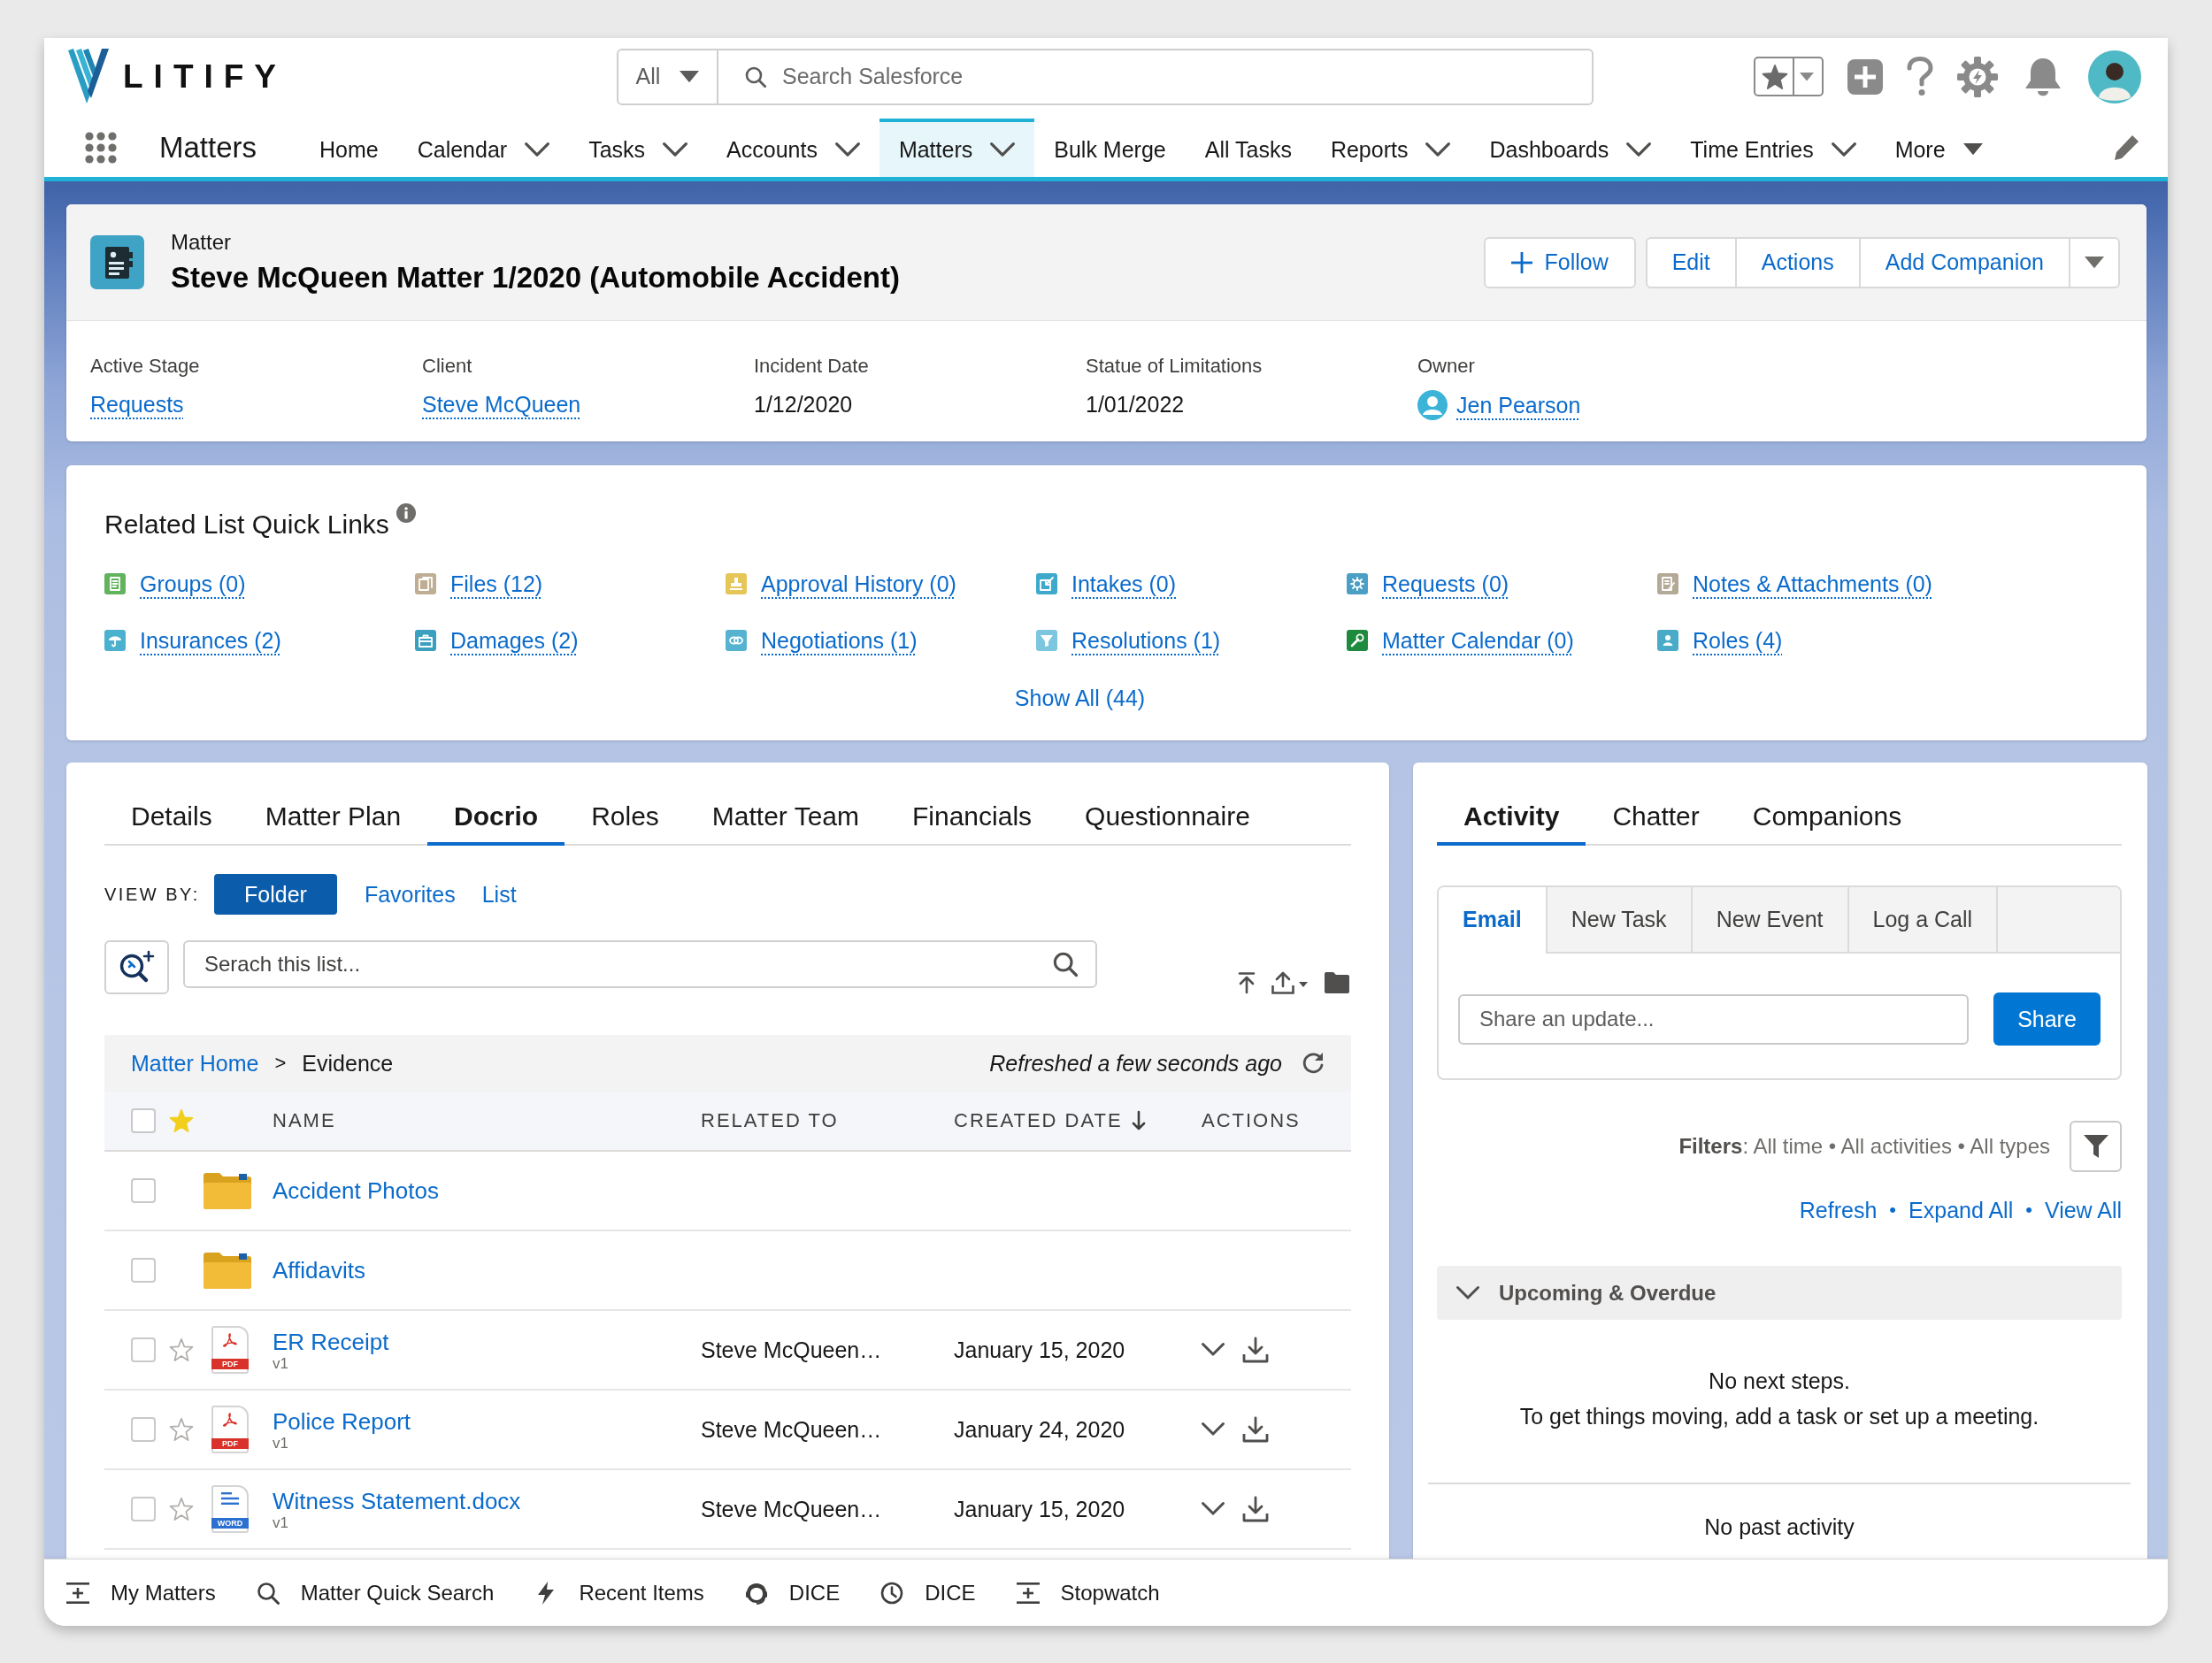  I want to click on quick-link: Insurances (2), so click(211, 641).